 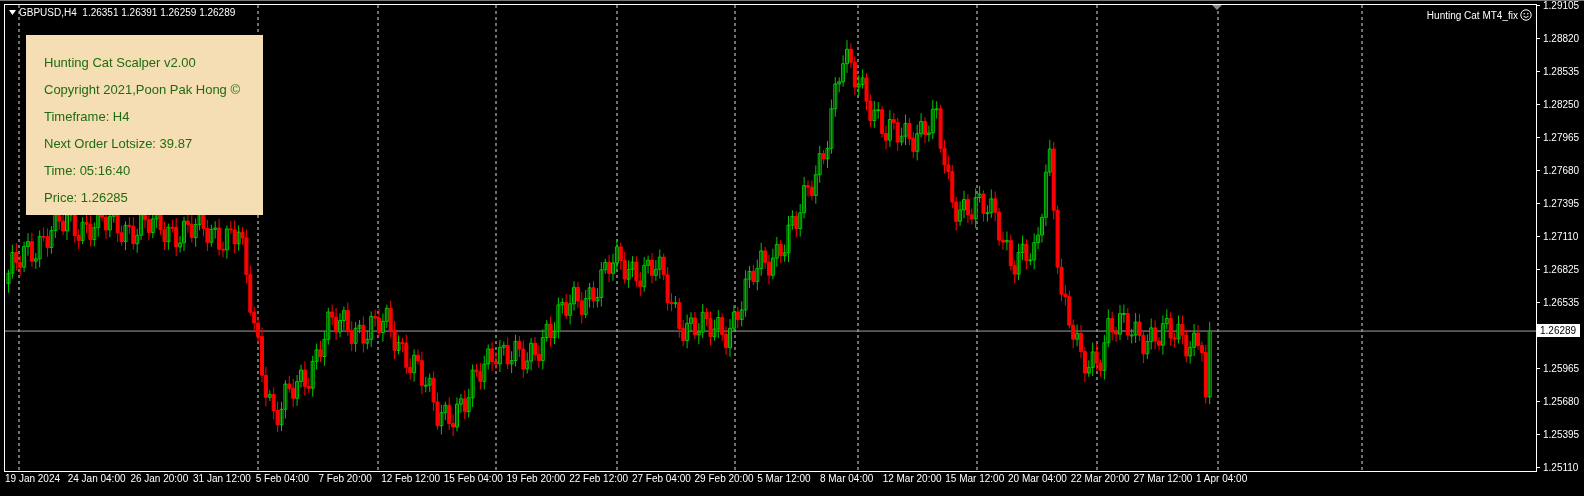 I want to click on info-line: Price: 1.26285, so click(x=86, y=198).